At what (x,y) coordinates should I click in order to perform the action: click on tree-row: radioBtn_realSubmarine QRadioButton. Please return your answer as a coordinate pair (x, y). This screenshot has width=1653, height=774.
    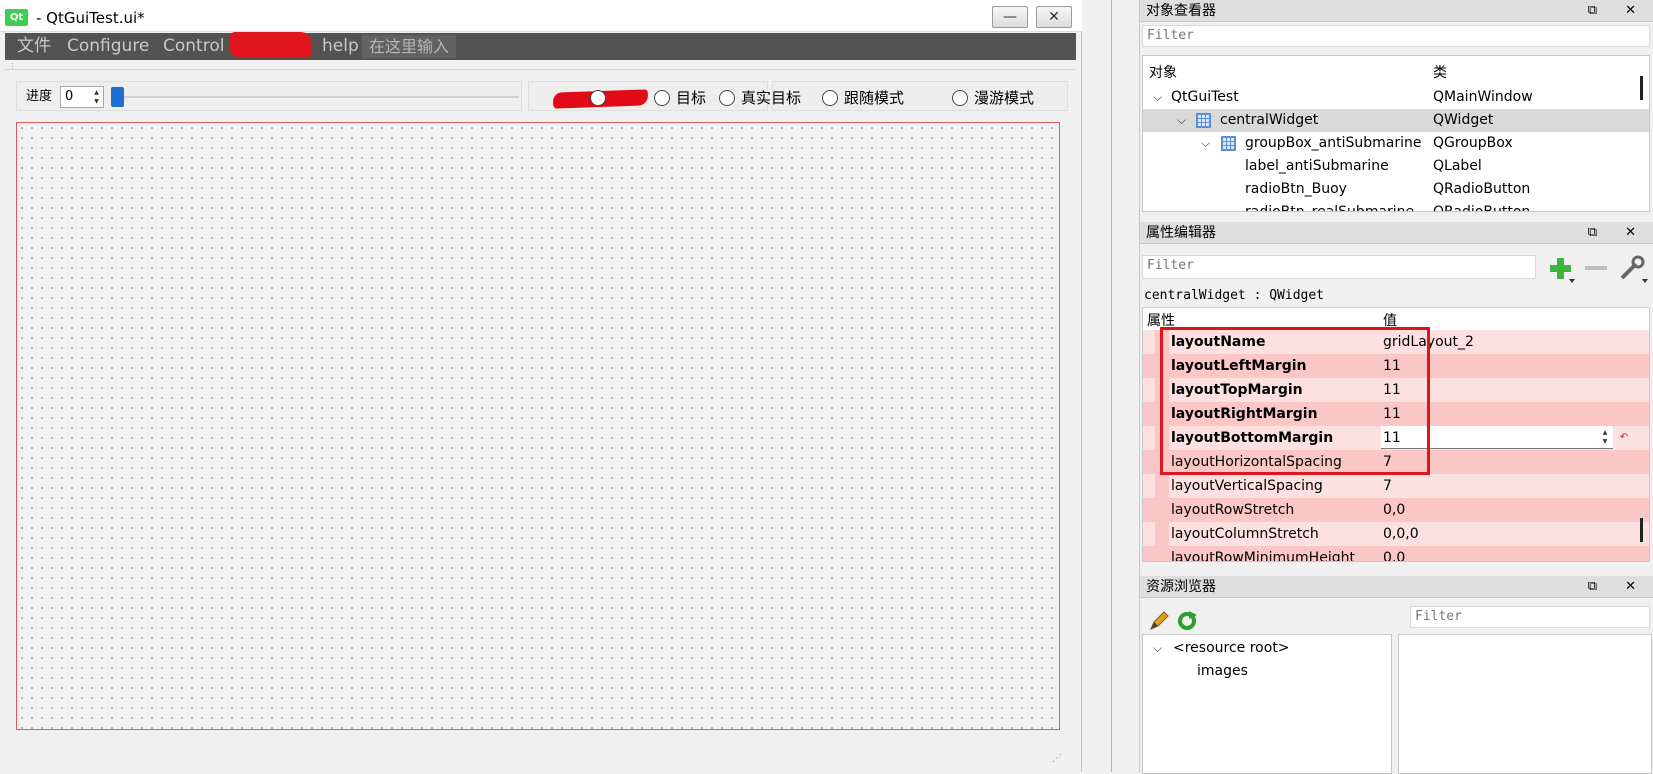
    Looking at the image, I should click on (1396, 206).